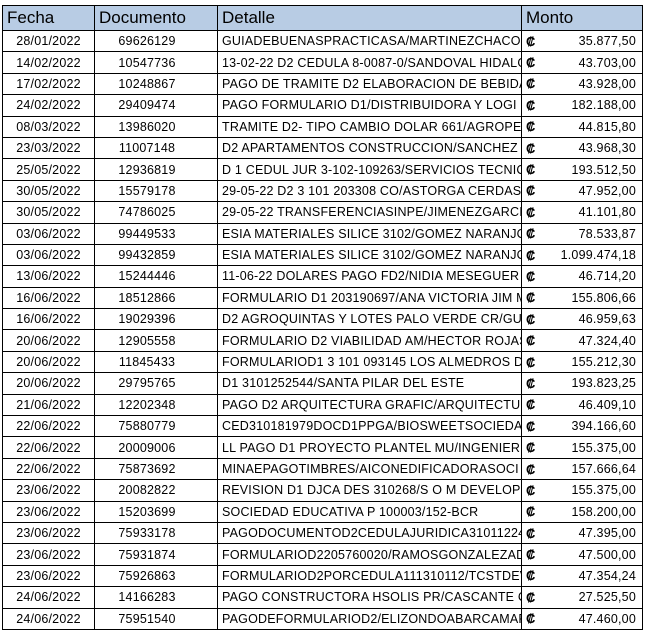  What do you see at coordinates (156, 576) in the screenshot?
I see `cell-documento: 75926863` at bounding box center [156, 576].